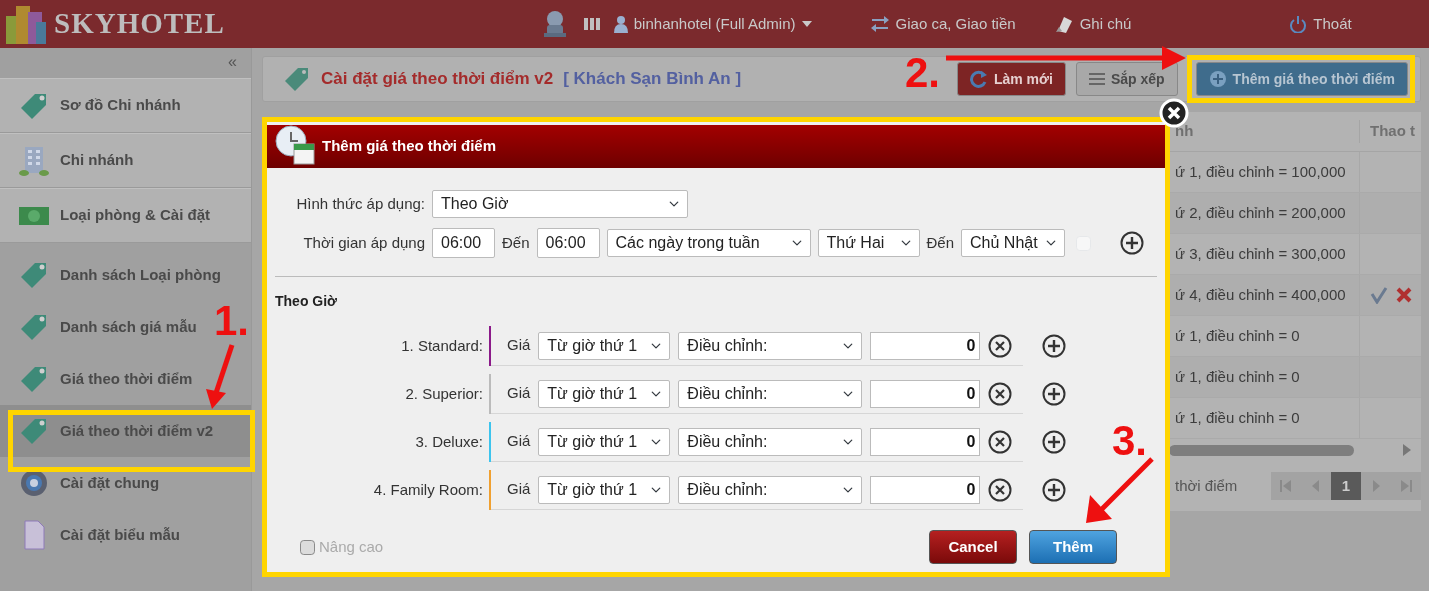 The width and height of the screenshot is (1429, 591). I want to click on table-cell-text: ứ 2, điều chỉnh = 200,000, so click(1260, 212).